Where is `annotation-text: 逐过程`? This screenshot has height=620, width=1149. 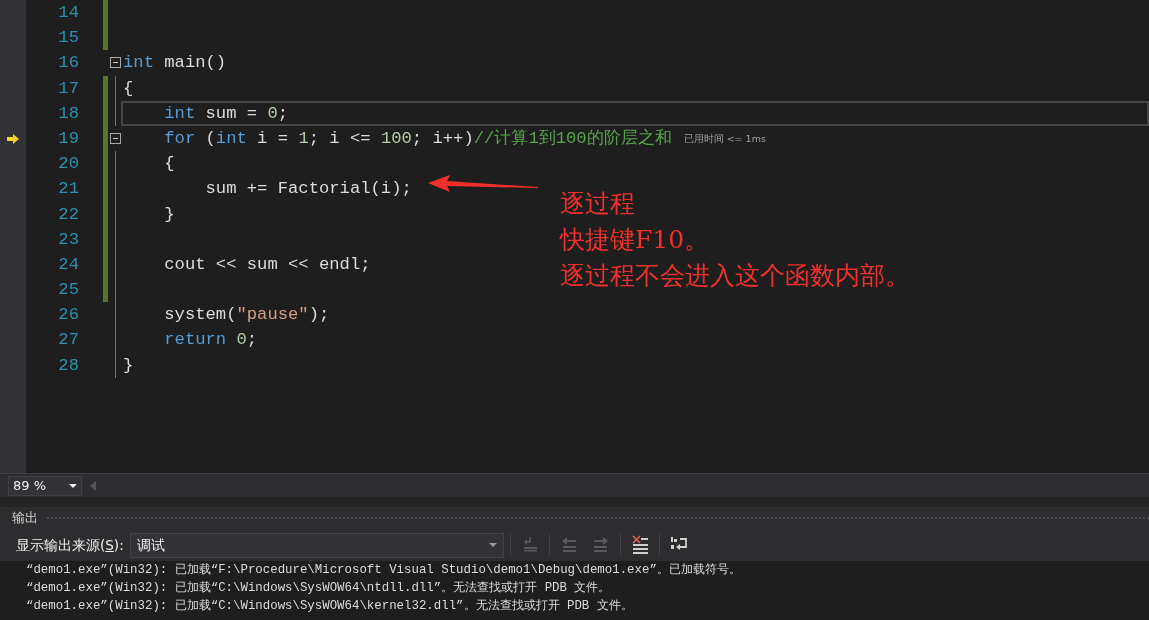 annotation-text: 逐过程 is located at coordinates (598, 204).